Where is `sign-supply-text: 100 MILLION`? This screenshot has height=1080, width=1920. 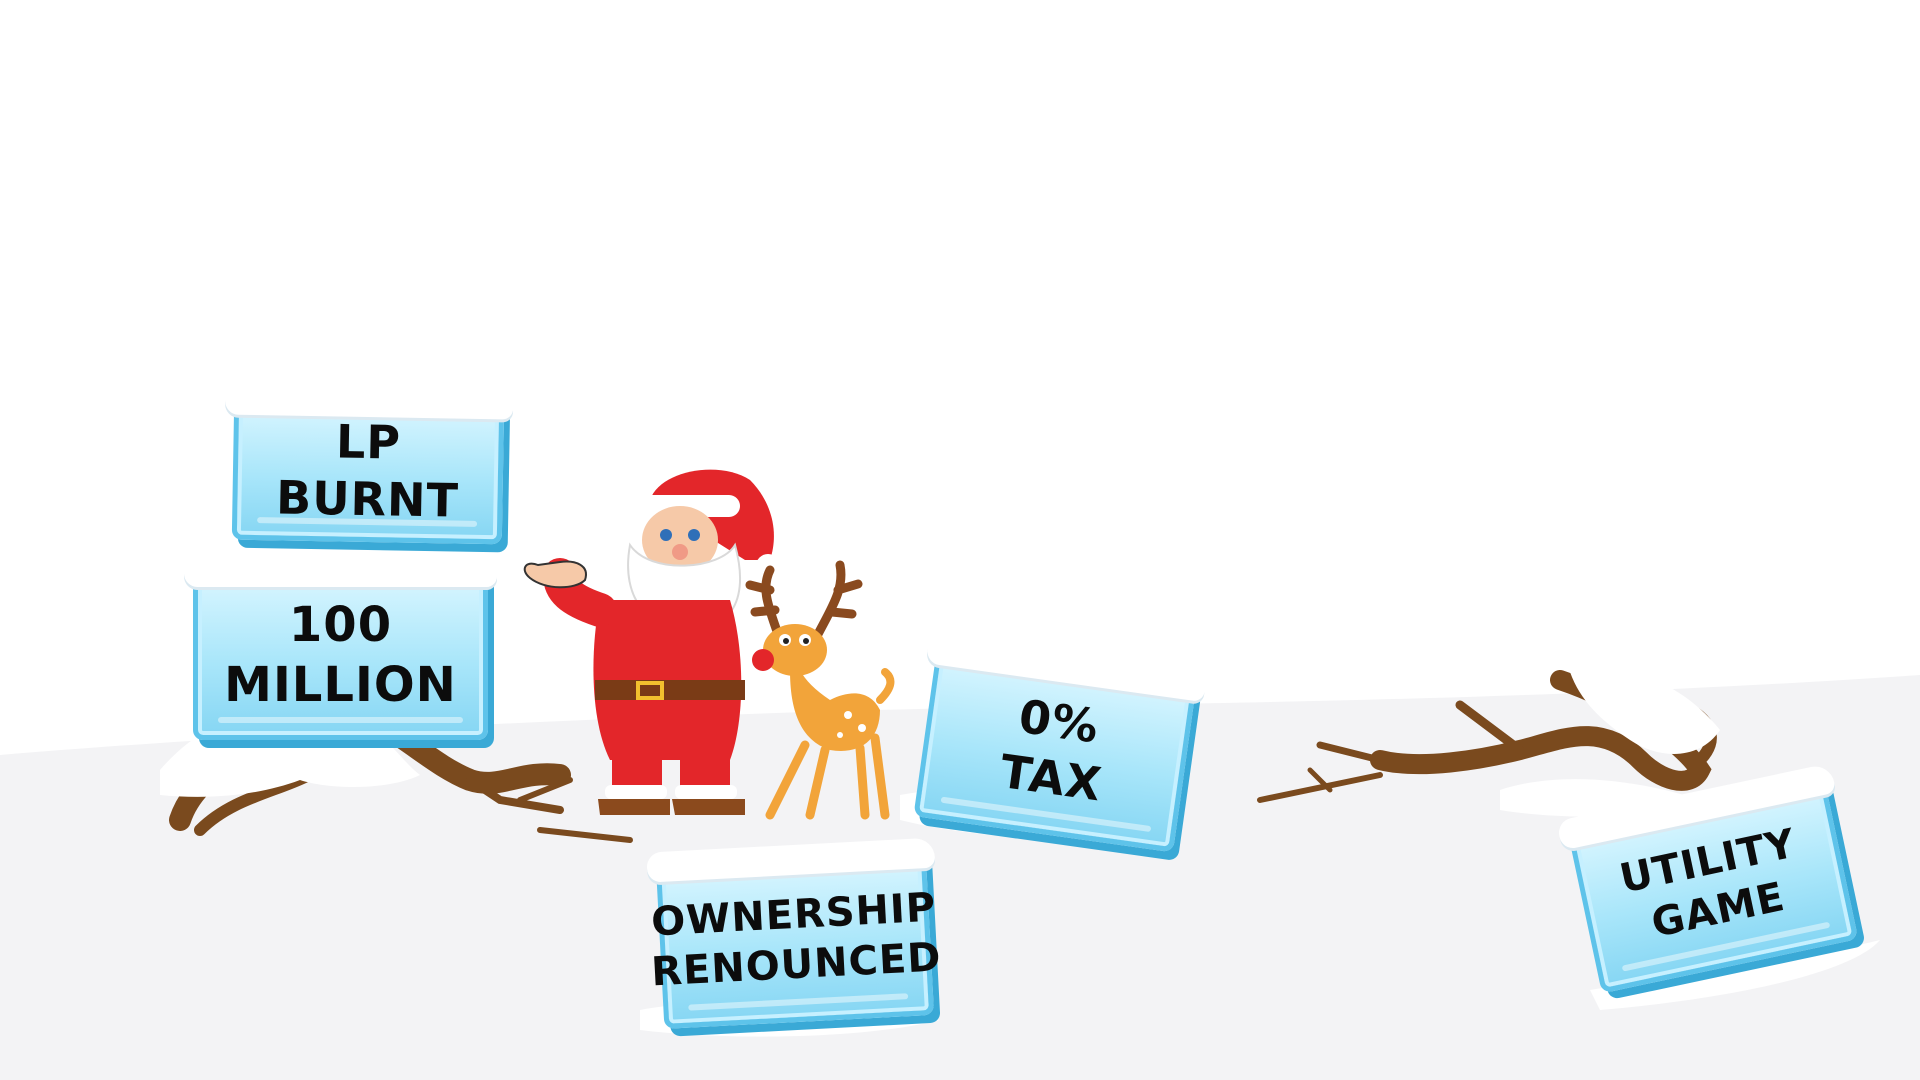 sign-supply-text: 100 MILLION is located at coordinates (340, 655).